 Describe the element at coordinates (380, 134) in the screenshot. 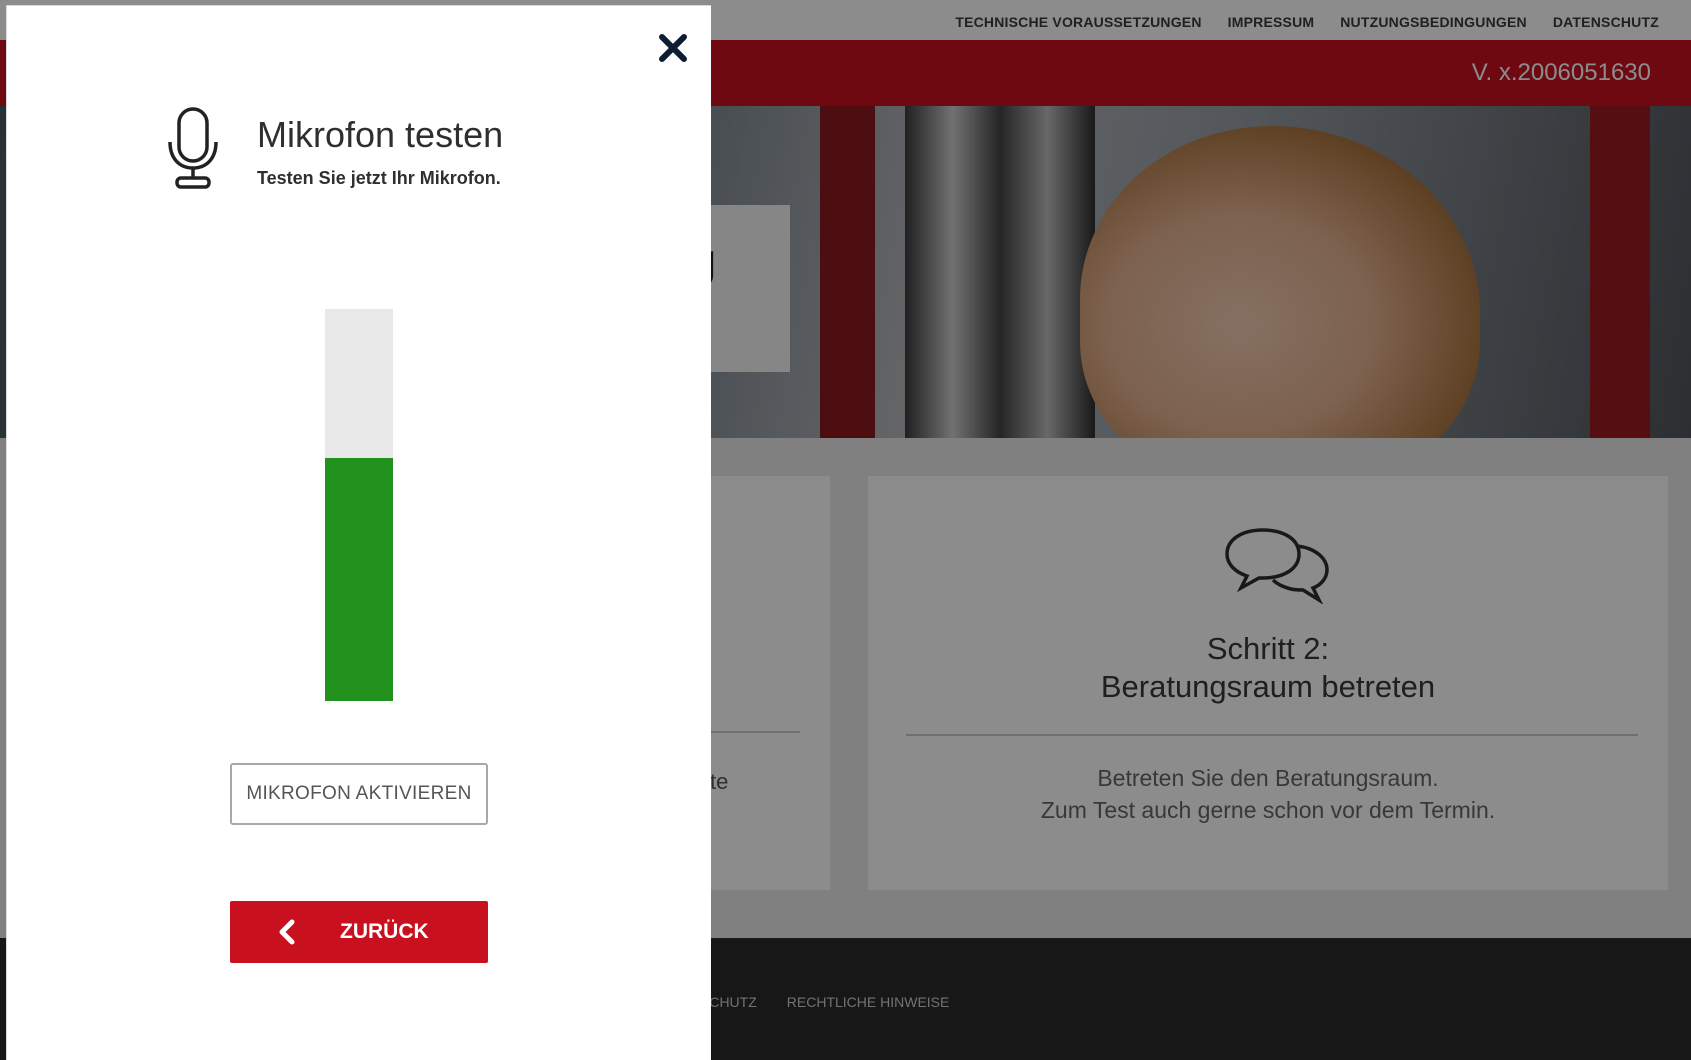

I see `panel-title: Mikrofon testen` at that location.